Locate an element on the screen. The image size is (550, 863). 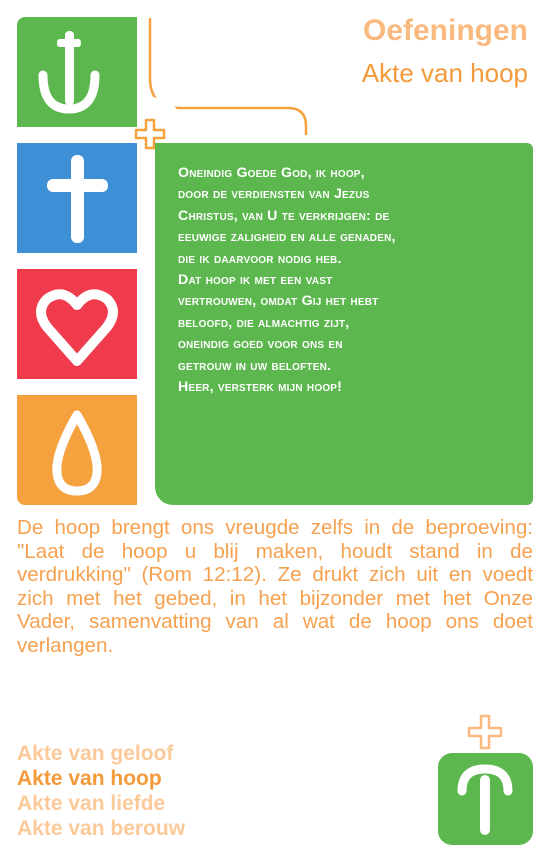
act-link-hoop: Akte van hoop is located at coordinates (101, 778).